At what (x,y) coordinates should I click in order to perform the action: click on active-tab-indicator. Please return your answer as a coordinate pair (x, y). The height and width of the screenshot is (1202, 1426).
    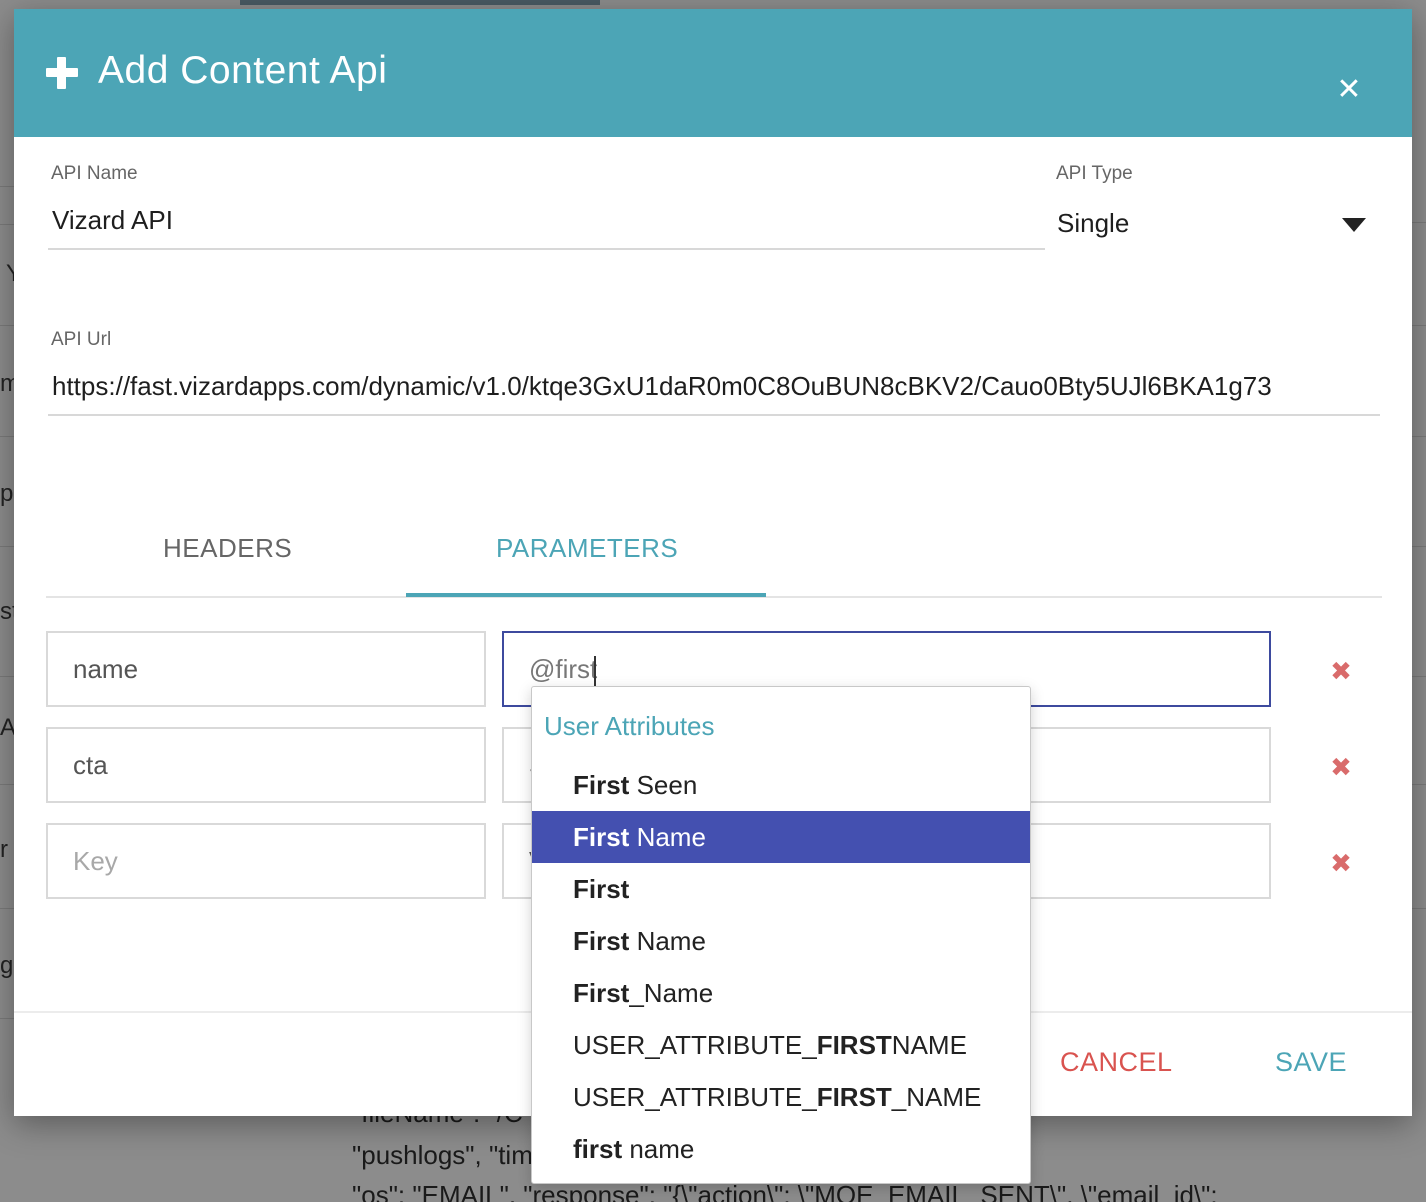
    Looking at the image, I should click on (586, 595).